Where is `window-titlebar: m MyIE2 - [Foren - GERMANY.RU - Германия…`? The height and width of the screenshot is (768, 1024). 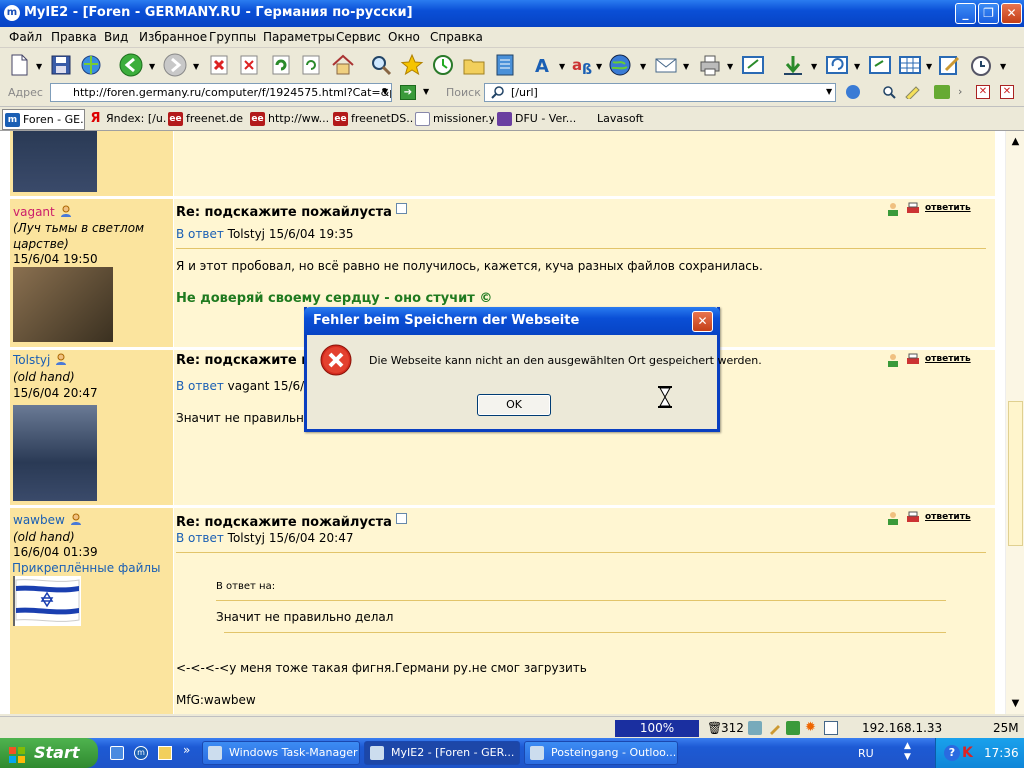
window-titlebar: m MyIE2 - [Foren - GERMANY.RU - Германия… is located at coordinates (512, 13).